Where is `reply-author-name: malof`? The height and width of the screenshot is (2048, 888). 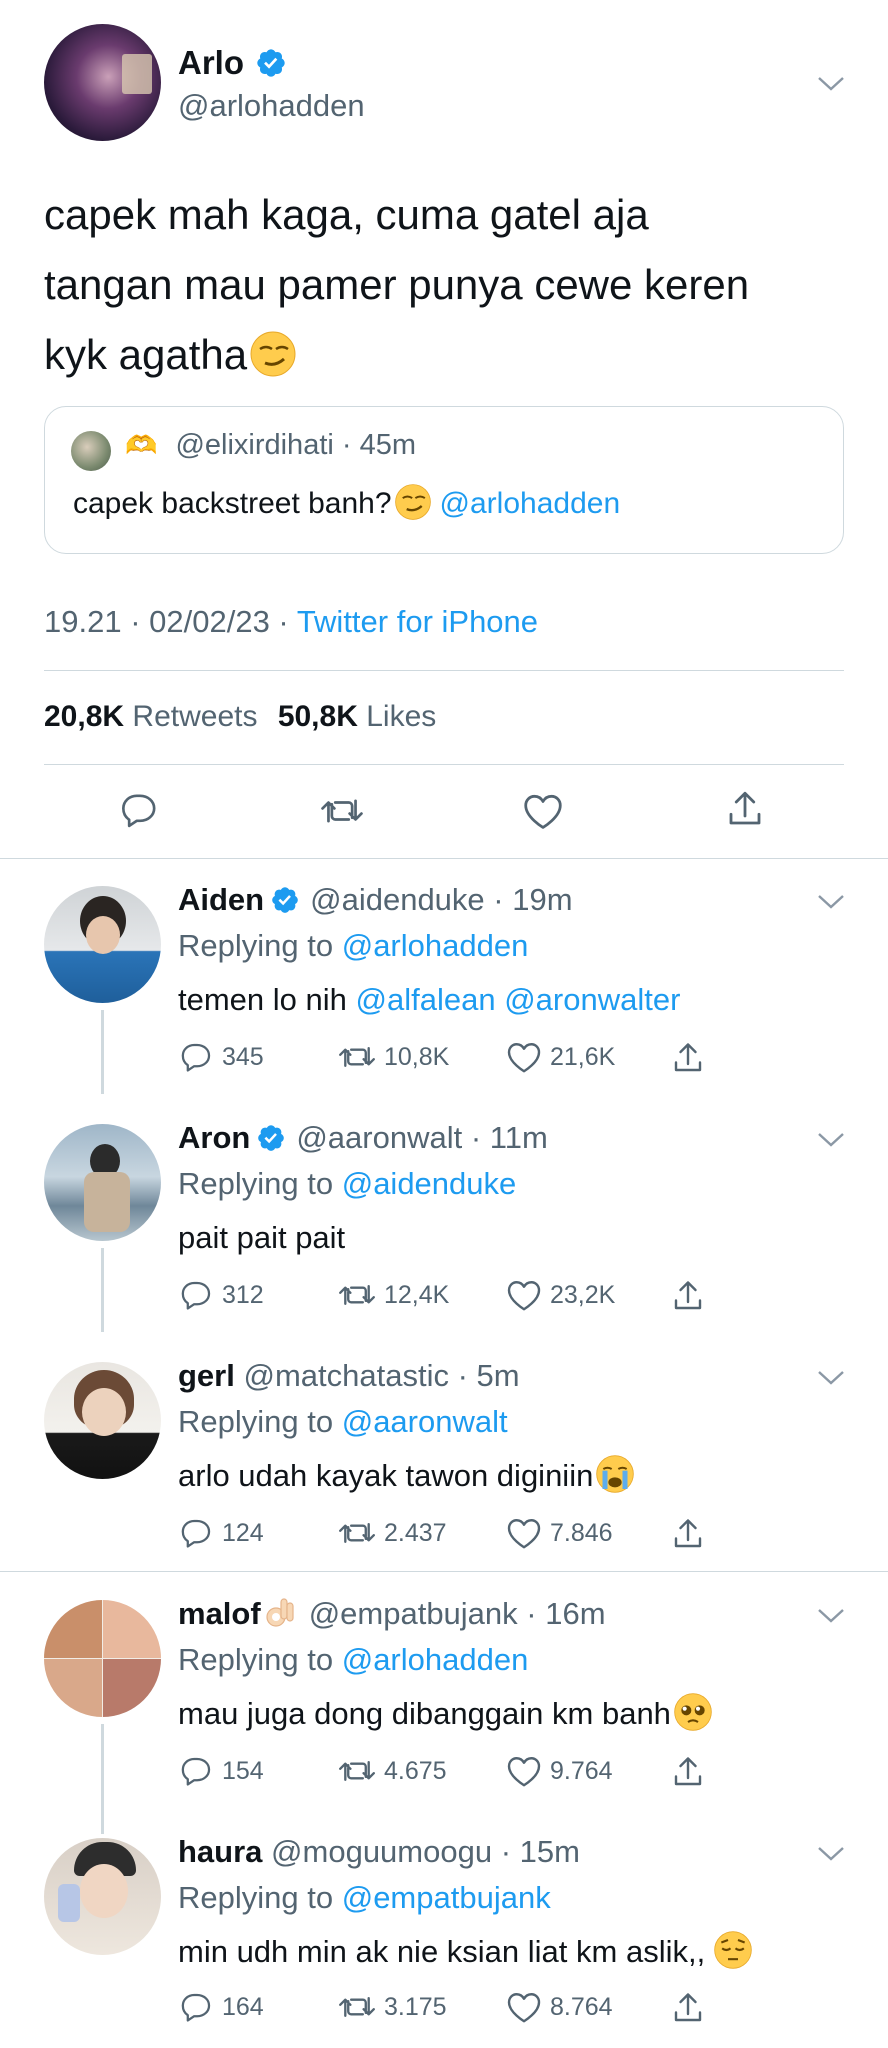
reply-author-name: malof is located at coordinates (219, 1613).